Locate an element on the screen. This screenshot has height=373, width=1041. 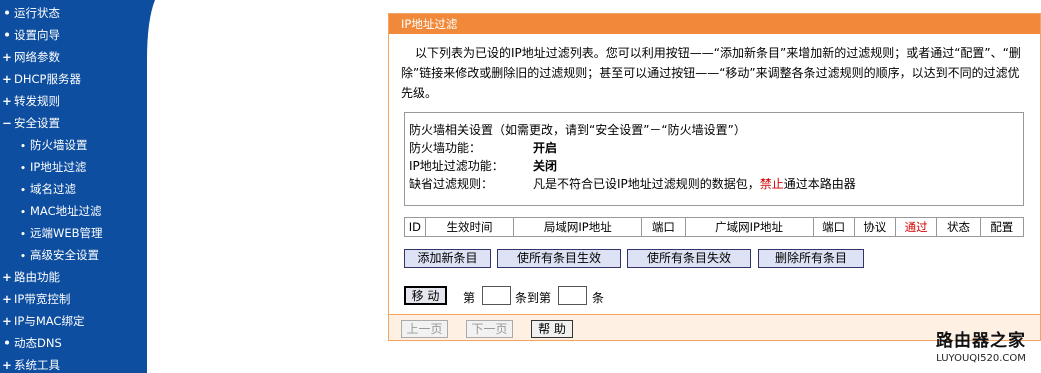
sidebar-item-14: + IP与MAC绑定 is located at coordinates (42, 321).